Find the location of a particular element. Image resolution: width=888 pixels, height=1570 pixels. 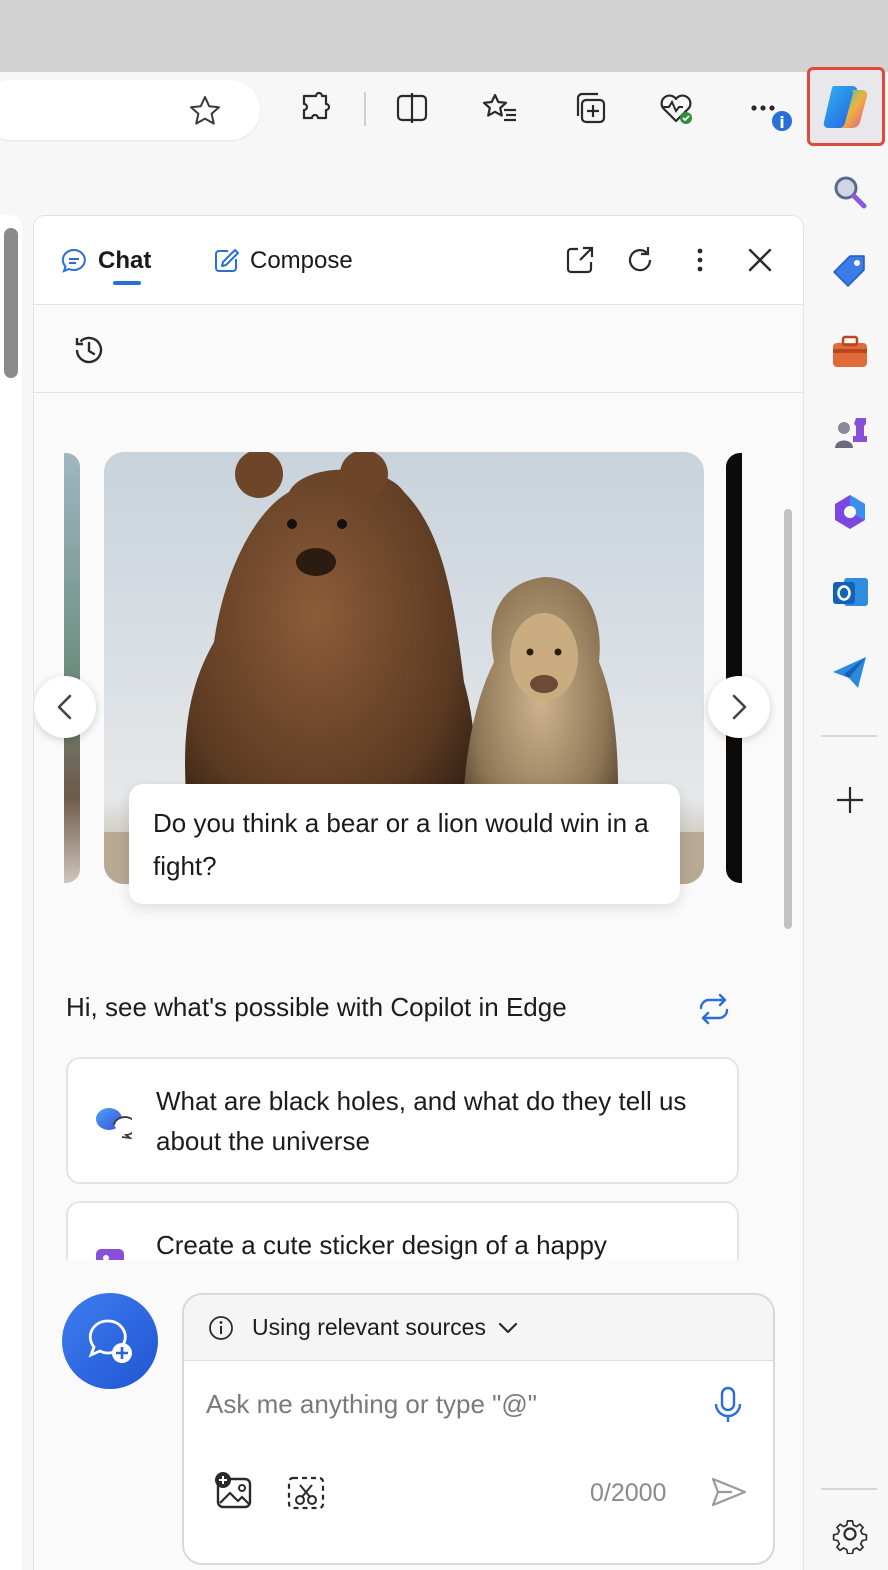

chevron-left-icon is located at coordinates (64, 707).